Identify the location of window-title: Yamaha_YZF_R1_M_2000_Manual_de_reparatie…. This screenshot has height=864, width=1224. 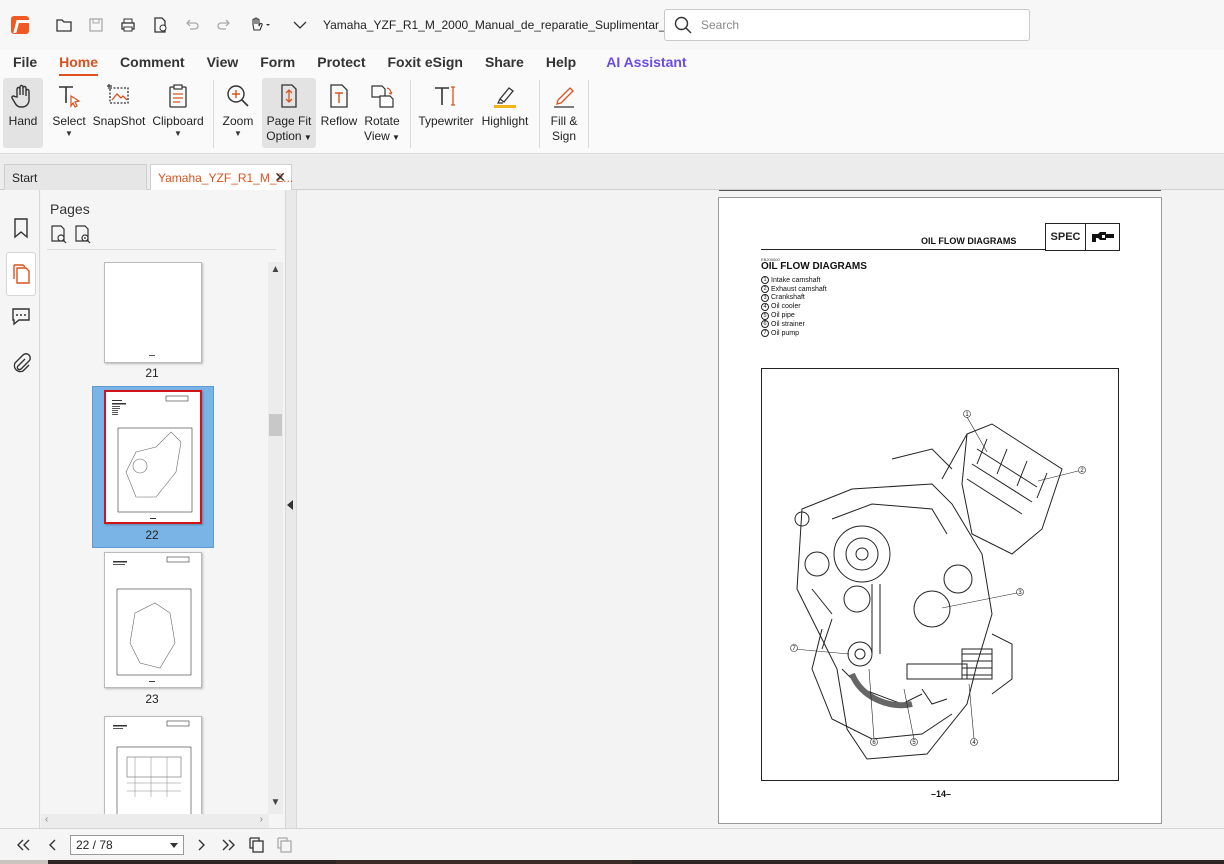
(508, 25).